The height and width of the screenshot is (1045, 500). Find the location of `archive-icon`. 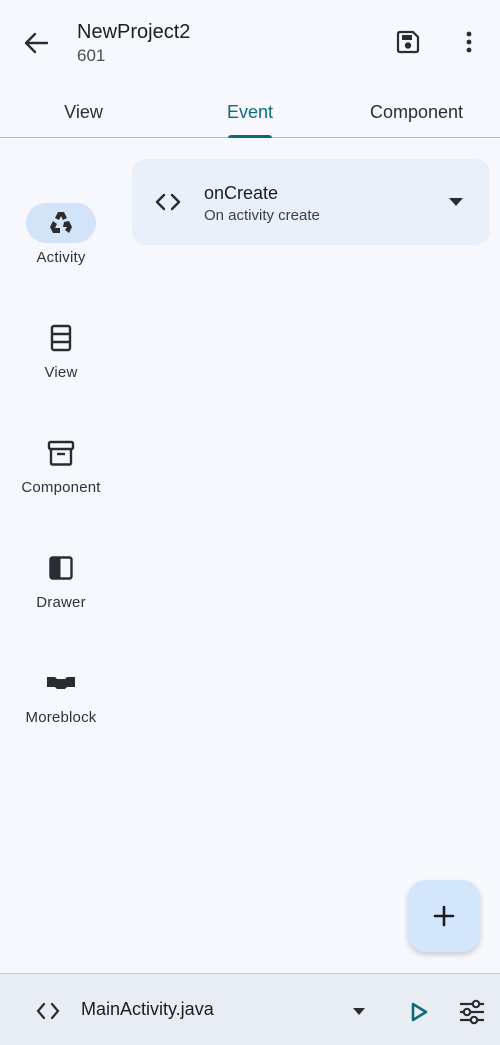

archive-icon is located at coordinates (61, 453).